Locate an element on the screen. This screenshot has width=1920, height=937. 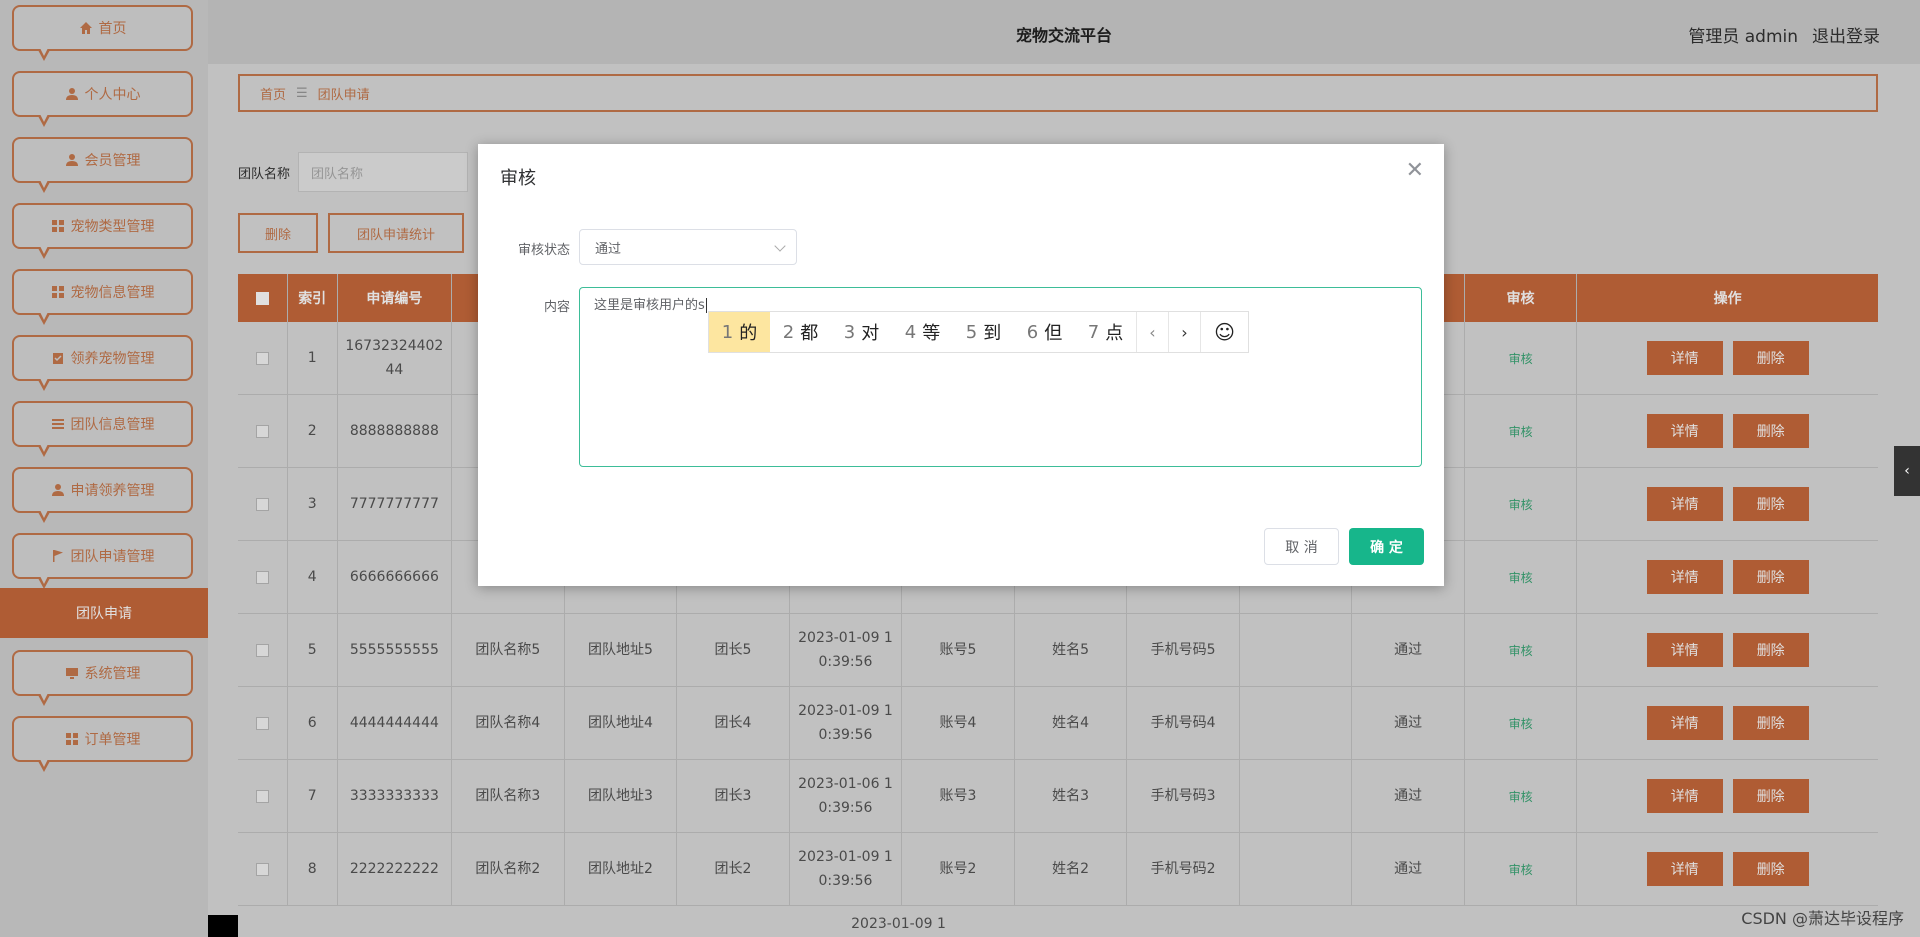
ime-candidate: 7点 is located at coordinates (1105, 332).